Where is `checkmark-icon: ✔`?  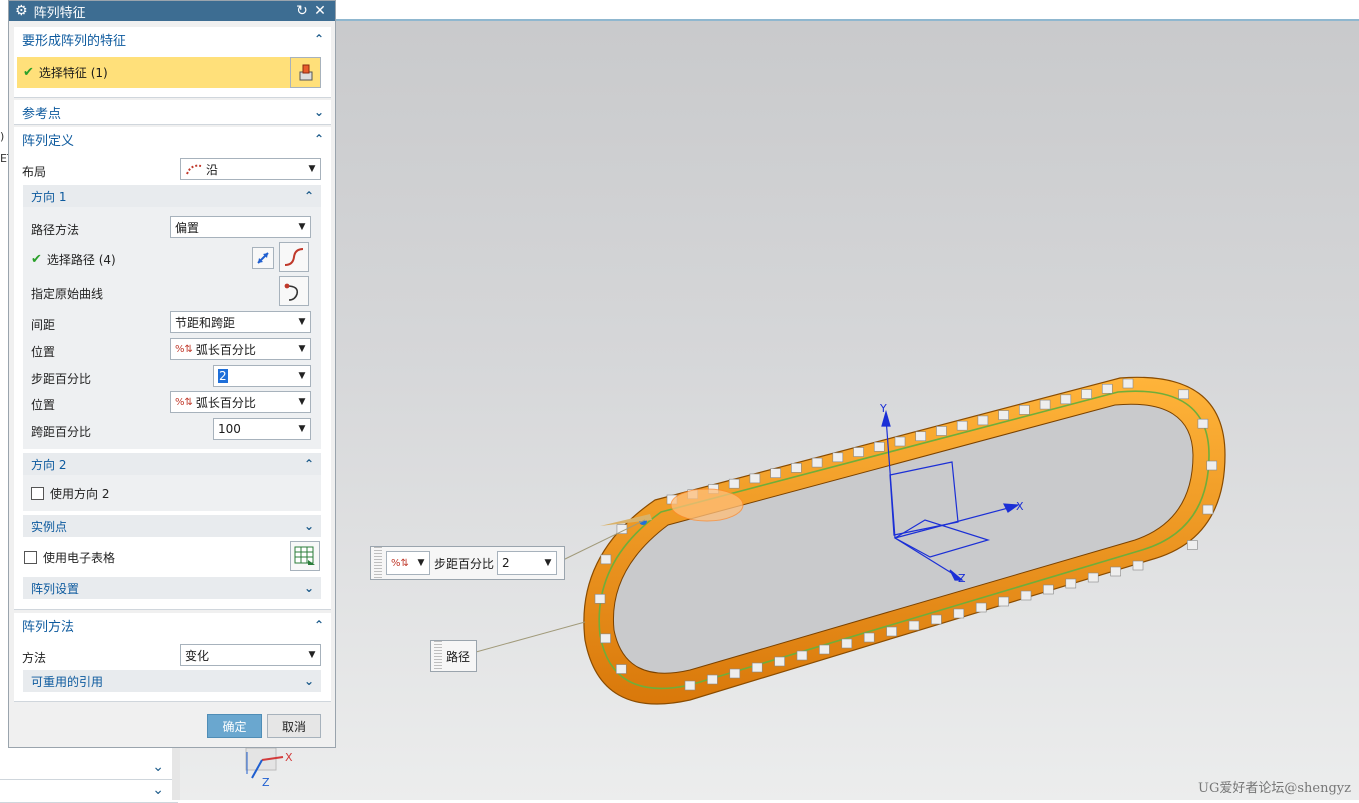 checkmark-icon: ✔ is located at coordinates (28, 72).